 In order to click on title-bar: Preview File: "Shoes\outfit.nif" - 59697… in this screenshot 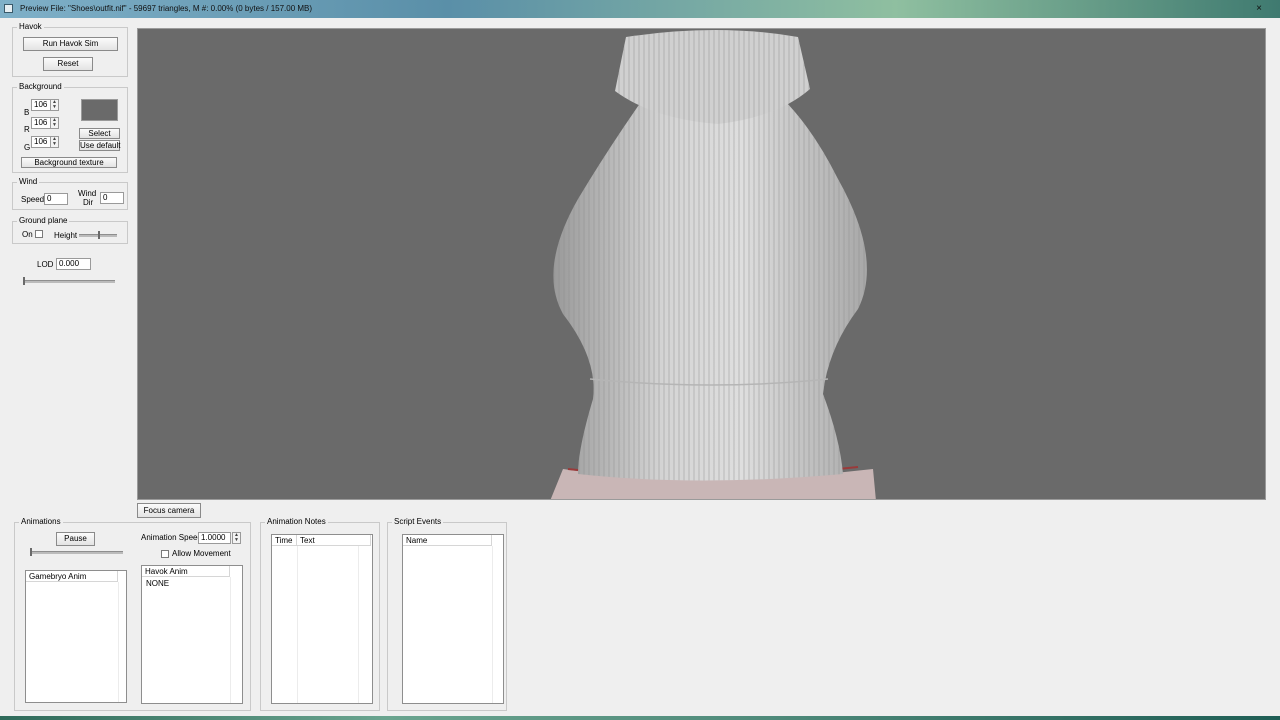, I will do `click(640, 9)`.